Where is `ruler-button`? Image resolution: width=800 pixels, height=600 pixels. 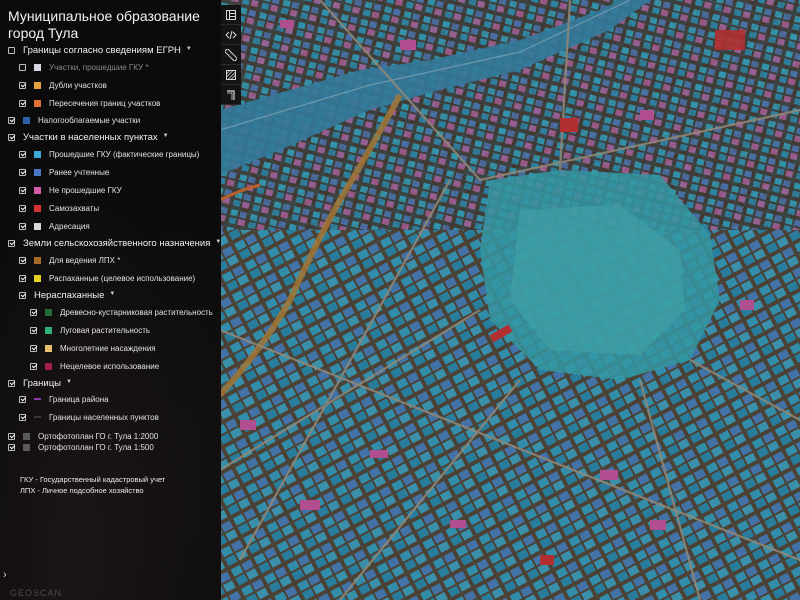 ruler-button is located at coordinates (231, 55).